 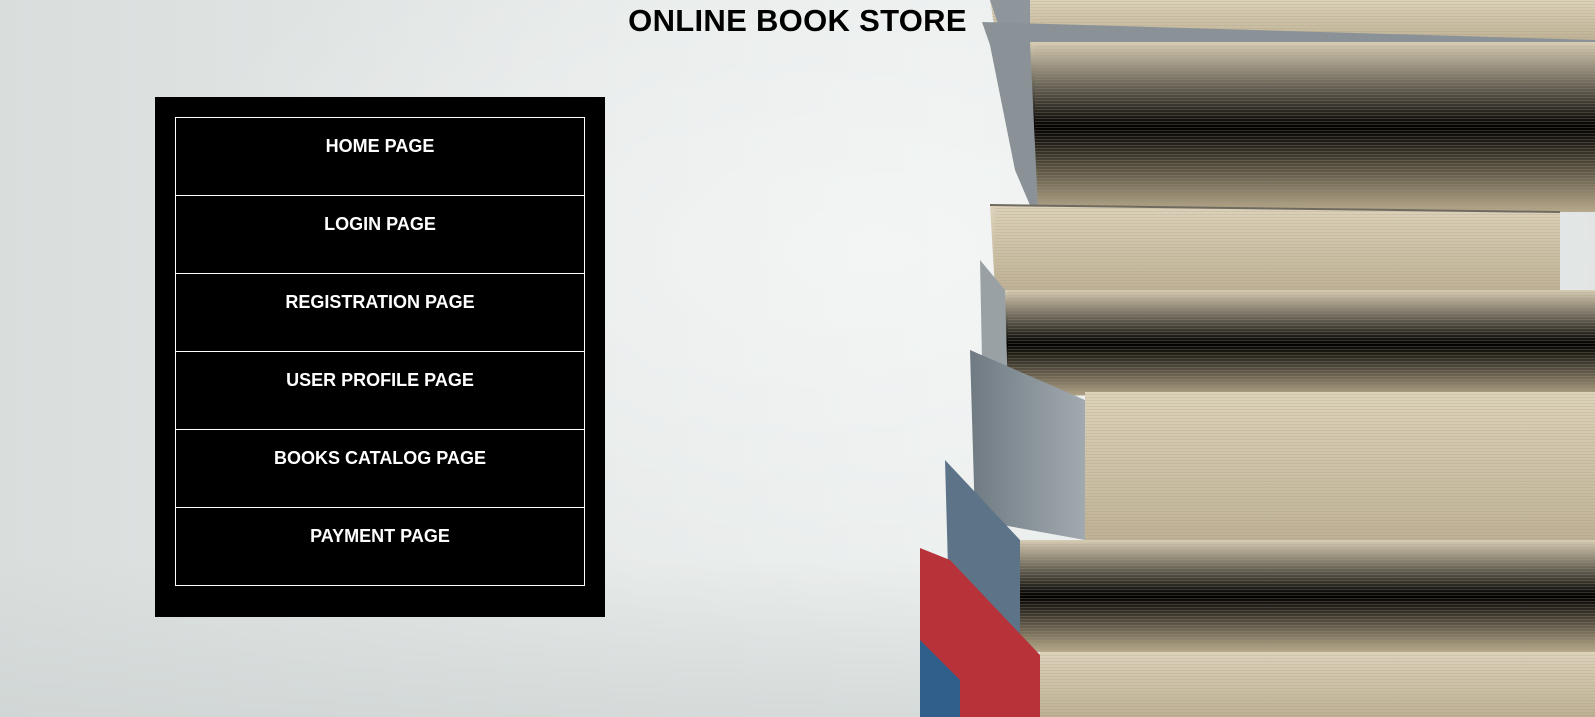 I want to click on nav-item-registration: REGISTRATION PAGE, so click(x=380, y=312).